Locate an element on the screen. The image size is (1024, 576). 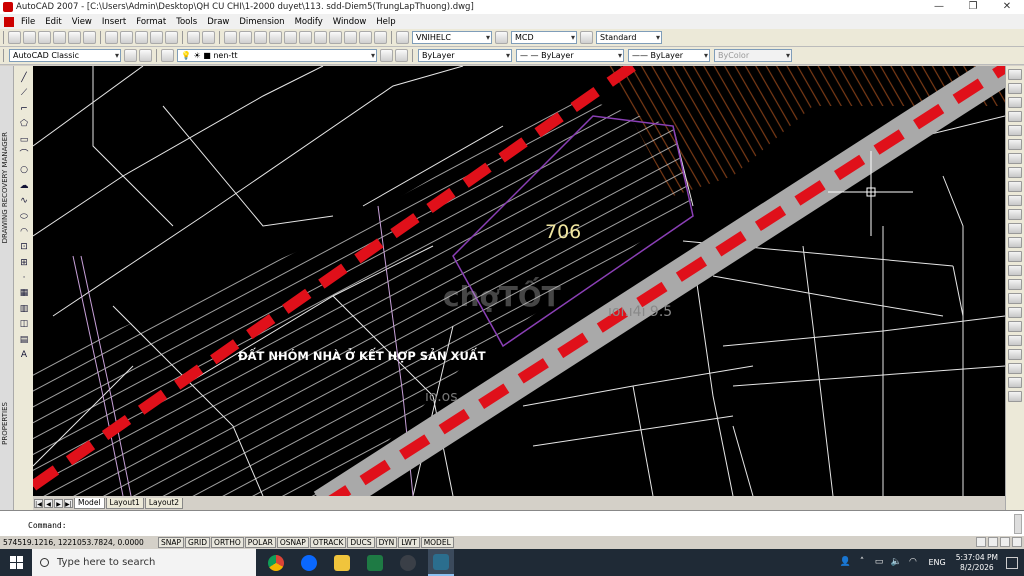
design-center-icon is located at coordinates (305, 37).